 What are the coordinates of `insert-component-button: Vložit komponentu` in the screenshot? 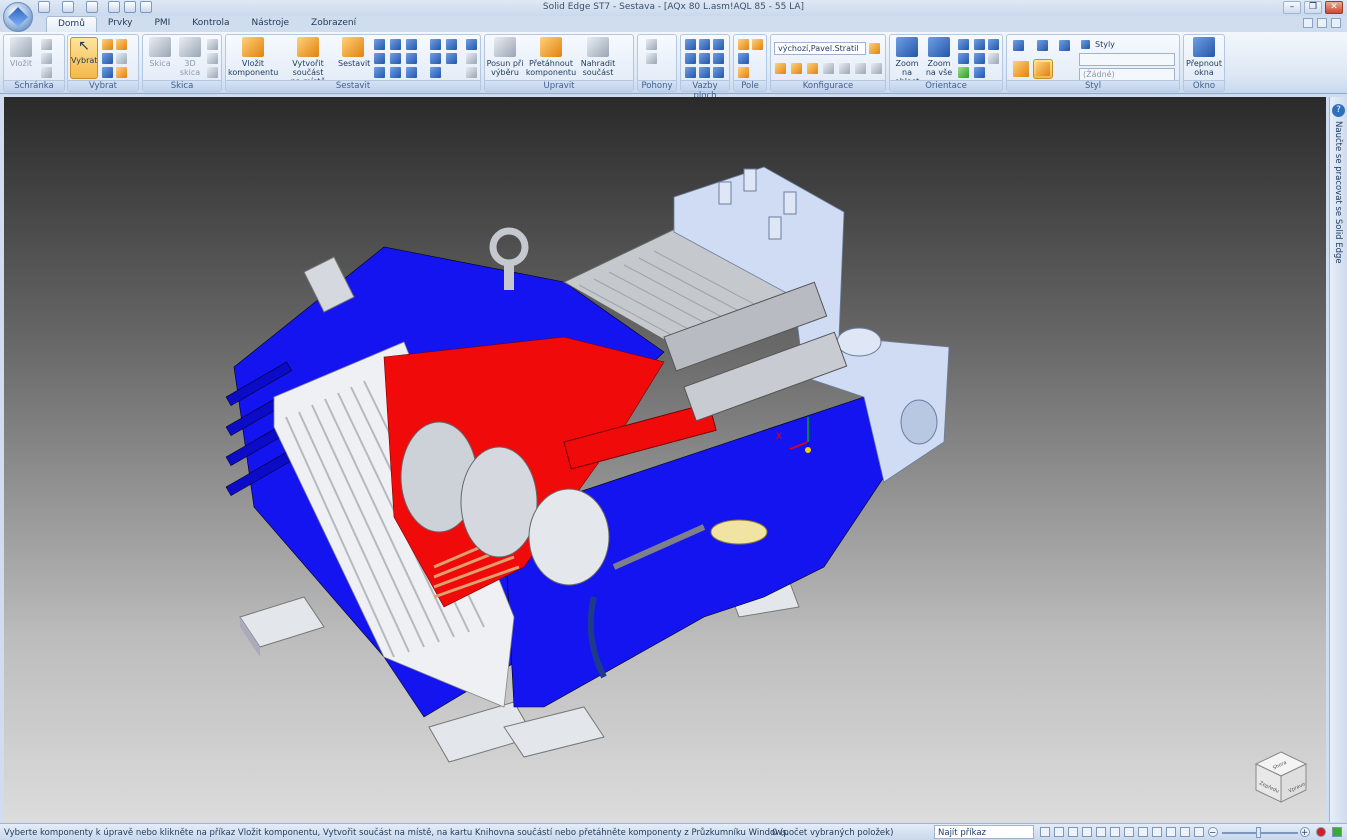 It's located at (253, 57).